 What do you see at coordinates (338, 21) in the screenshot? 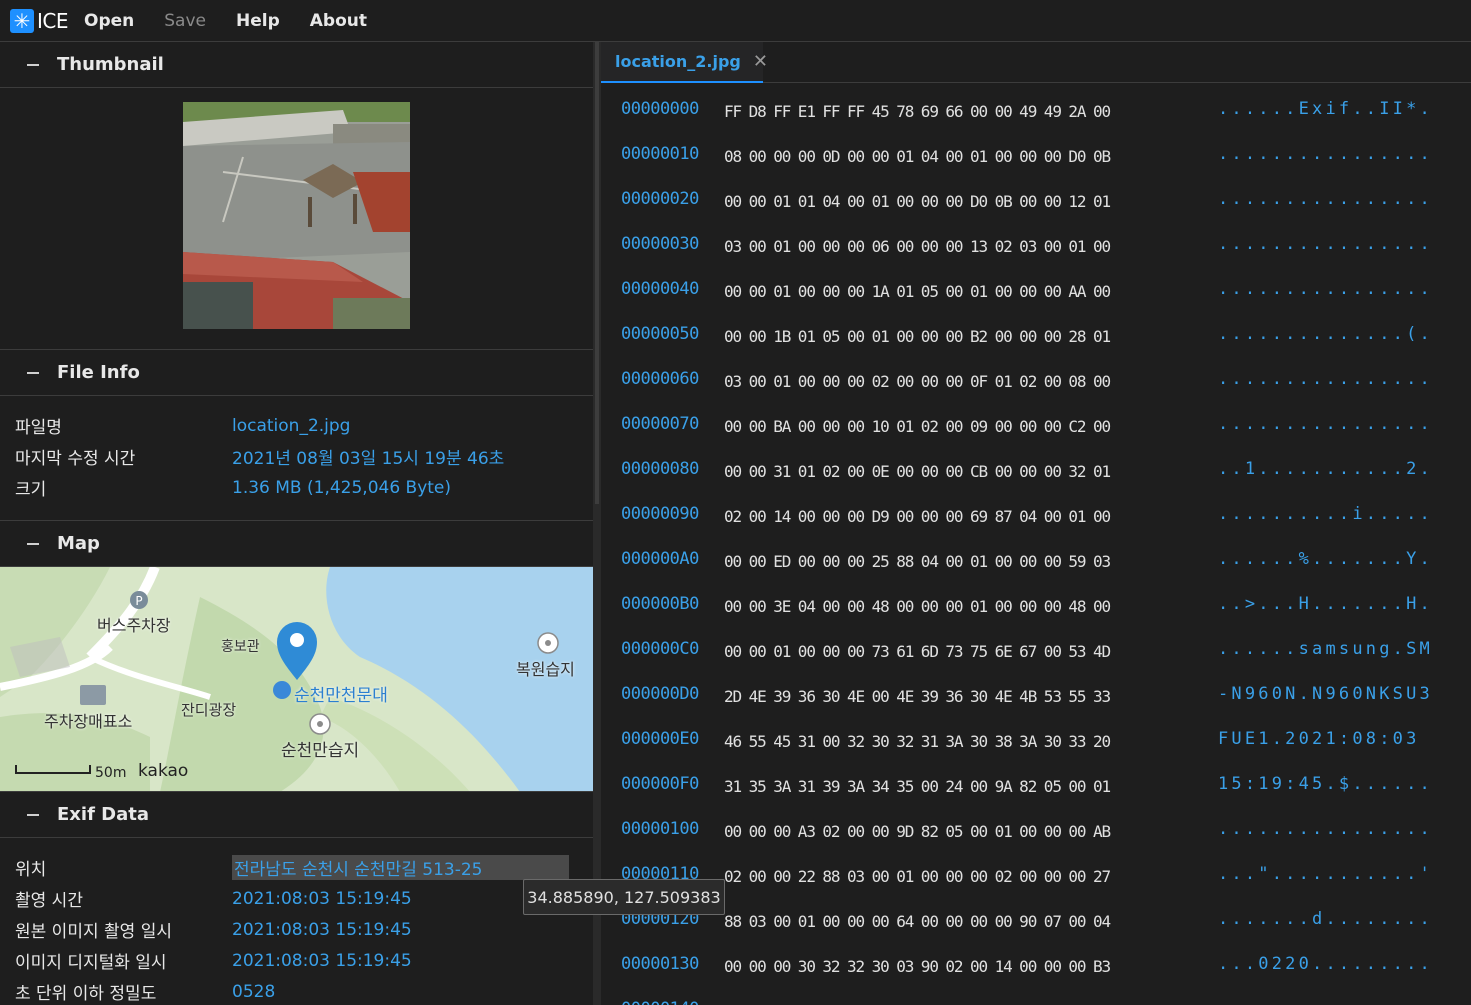
I see `menu-about: About` at bounding box center [338, 21].